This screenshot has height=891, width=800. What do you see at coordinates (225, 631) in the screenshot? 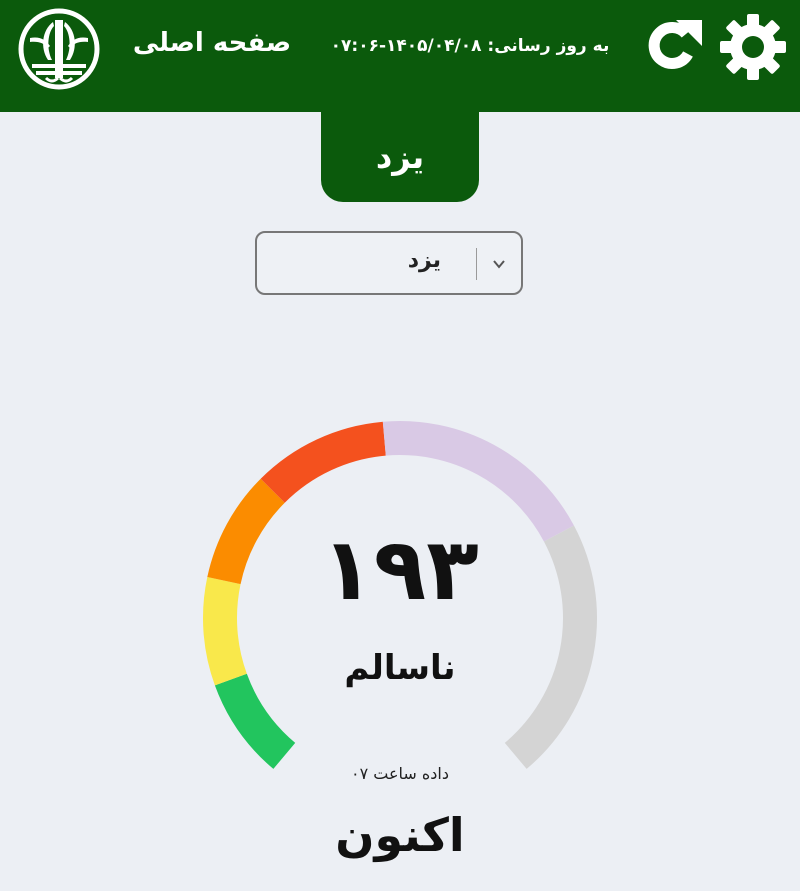
I see `gauge-segment-moderate` at bounding box center [225, 631].